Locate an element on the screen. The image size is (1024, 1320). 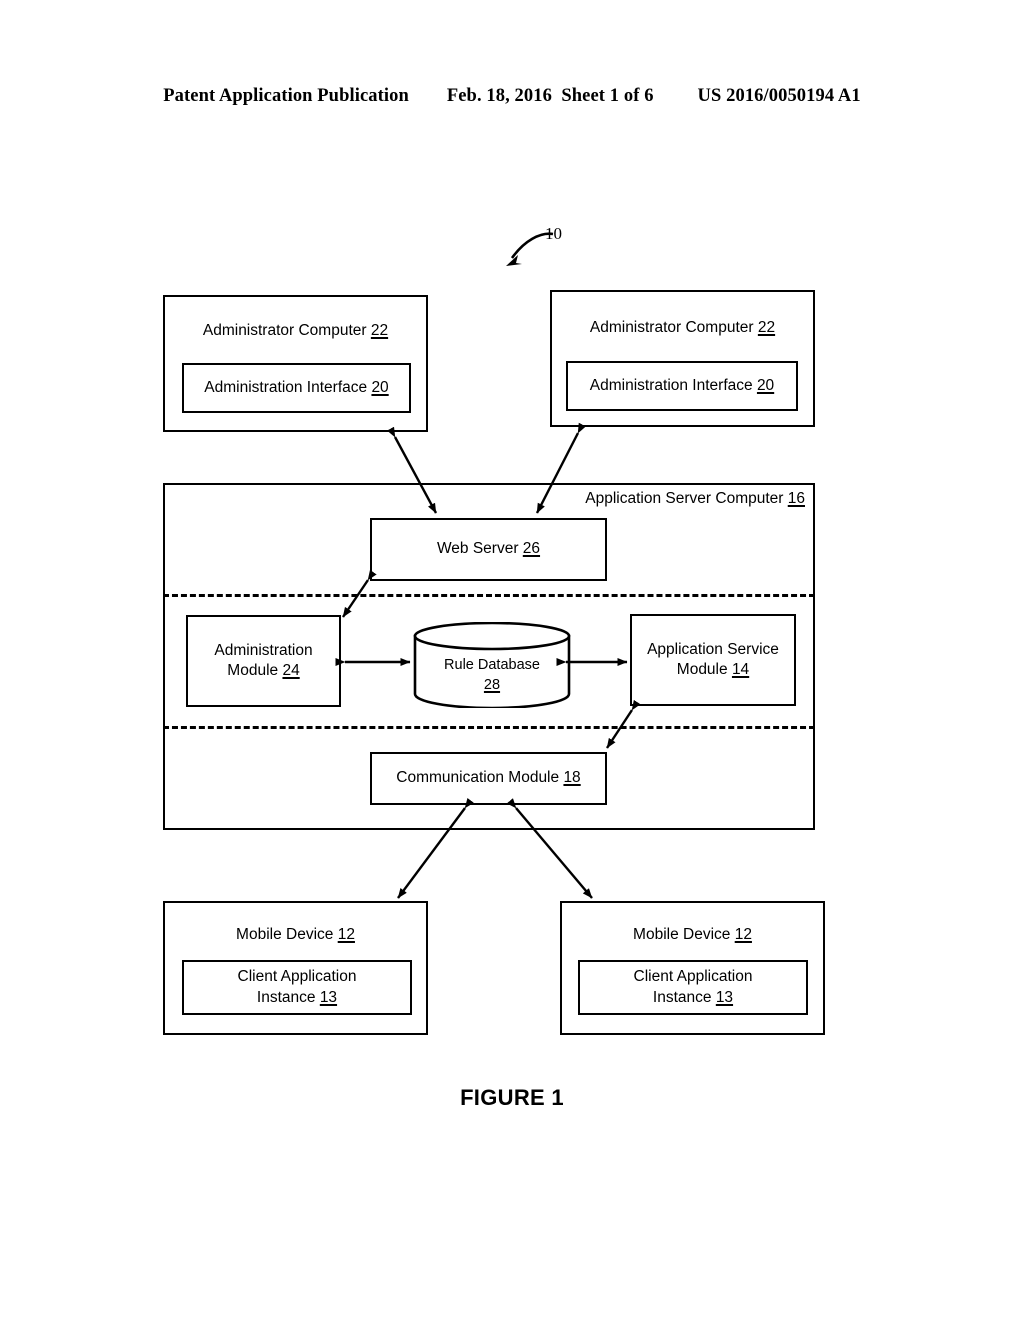
web-server-box: Web Server 26 is located at coordinates (488, 549).